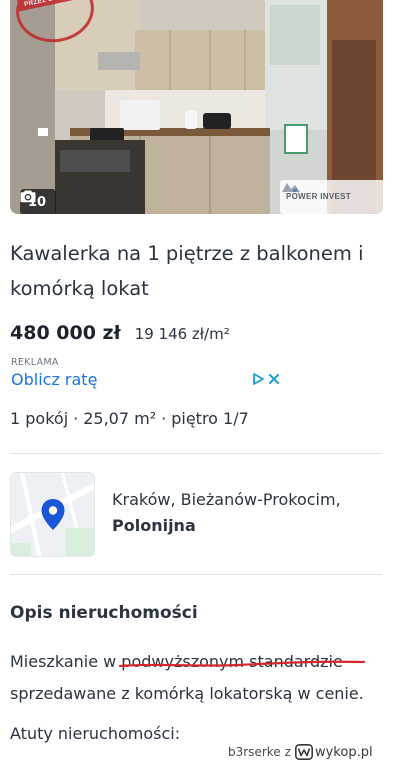 Image resolution: width=400 pixels, height=763 pixels. What do you see at coordinates (226, 499) in the screenshot?
I see `location-city-district: Kraków, Bieżanów-Prokocim,` at bounding box center [226, 499].